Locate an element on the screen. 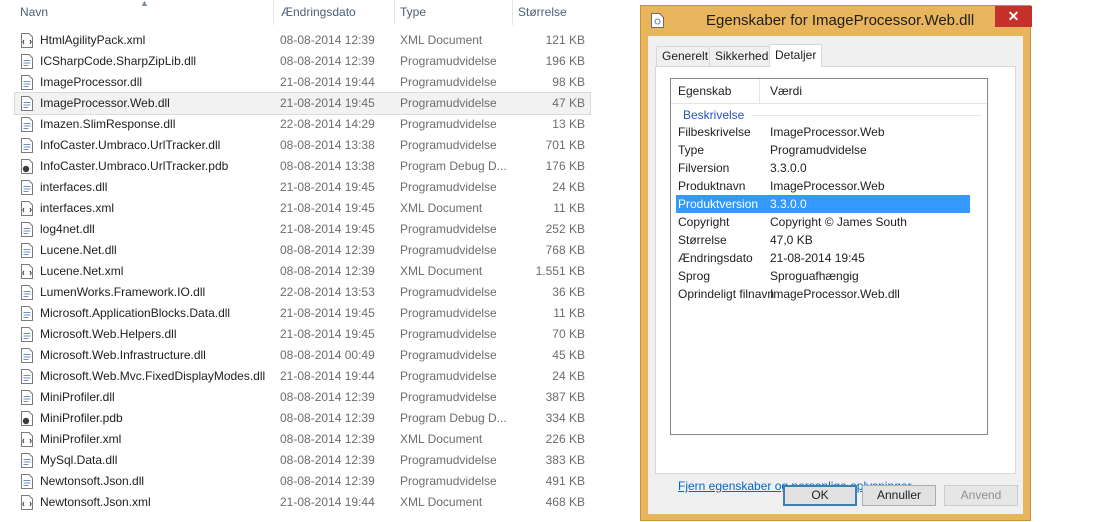 This screenshot has width=1095, height=522. tab-generelt: Generelt is located at coordinates (685, 56).